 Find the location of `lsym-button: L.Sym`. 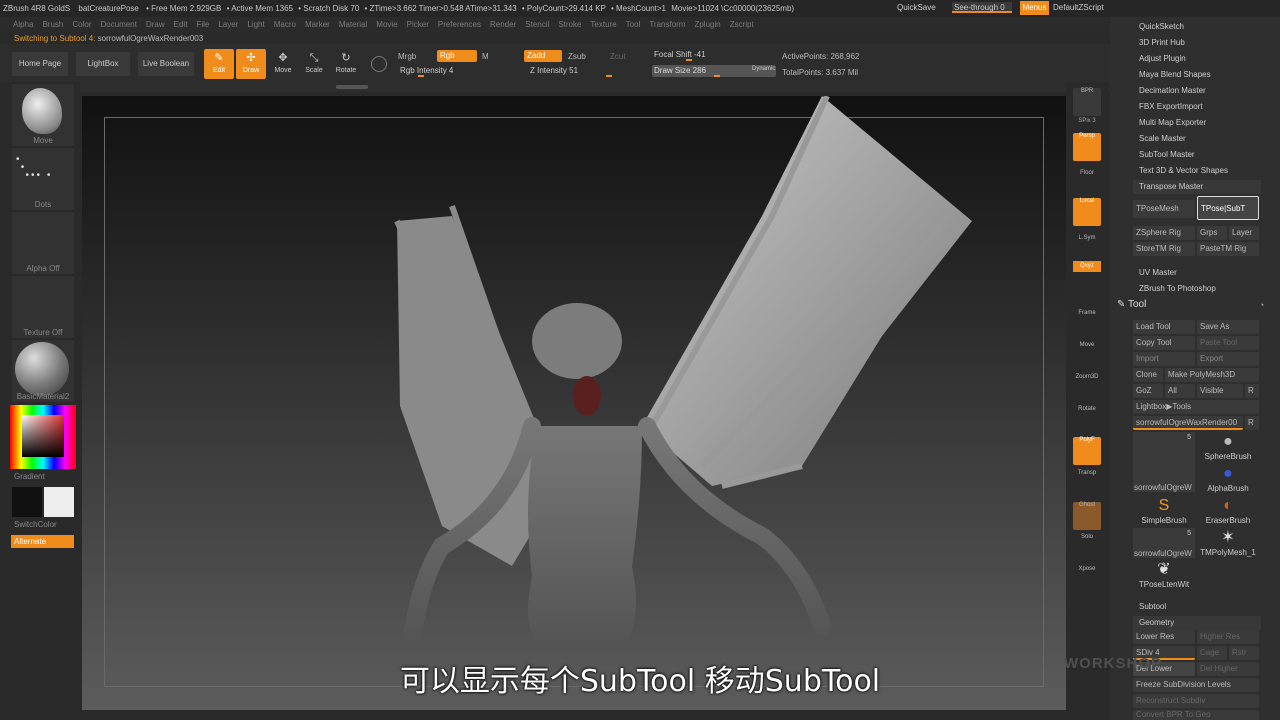

lsym-button: L.Sym is located at coordinates (1087, 249).